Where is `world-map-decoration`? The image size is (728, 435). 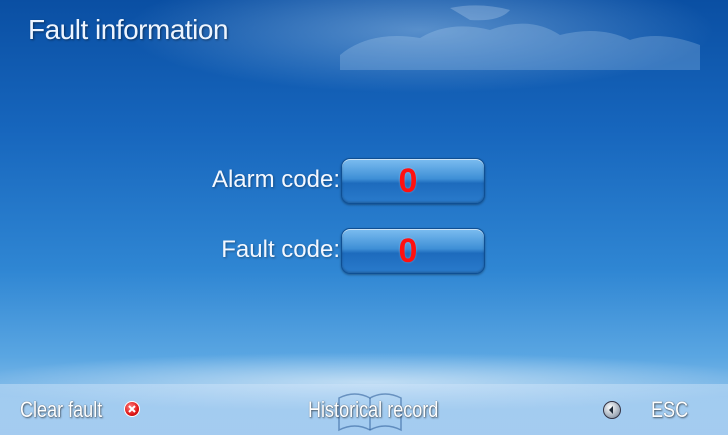
world-map-decoration is located at coordinates (520, 37).